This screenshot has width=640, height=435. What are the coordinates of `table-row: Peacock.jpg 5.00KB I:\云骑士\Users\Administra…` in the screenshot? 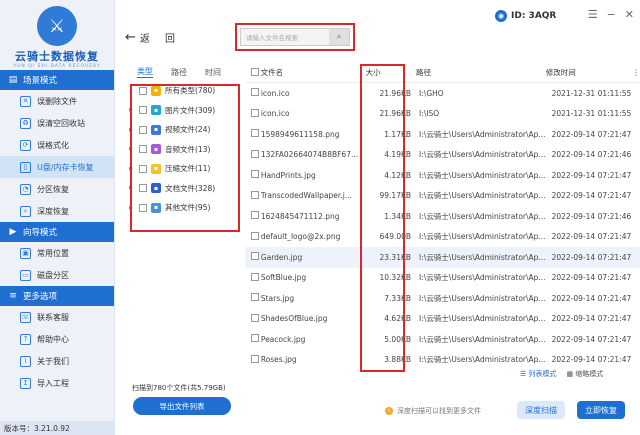 It's located at (442, 339).